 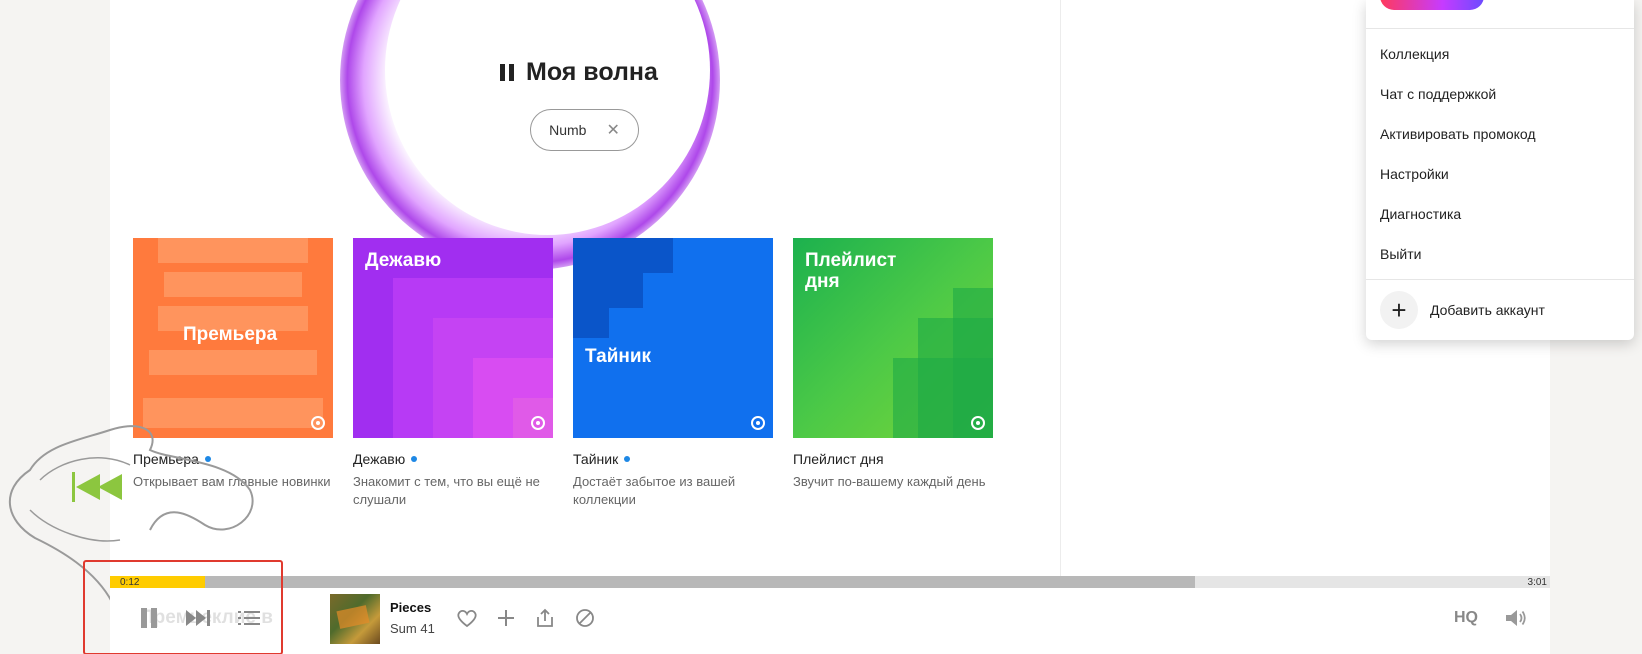 What do you see at coordinates (230, 334) in the screenshot?
I see `cover-title: Премьера` at bounding box center [230, 334].